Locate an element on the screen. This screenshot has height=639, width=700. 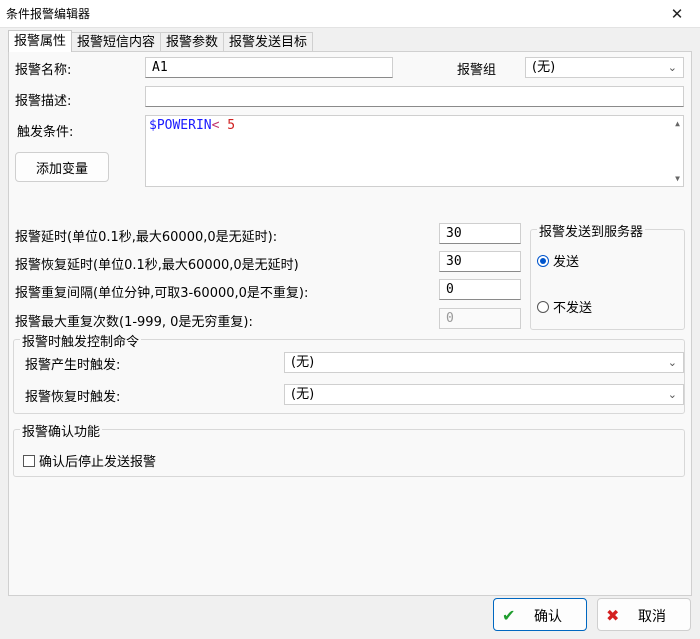
nosend-radio-label: 不发送 is located at coordinates (573, 308).